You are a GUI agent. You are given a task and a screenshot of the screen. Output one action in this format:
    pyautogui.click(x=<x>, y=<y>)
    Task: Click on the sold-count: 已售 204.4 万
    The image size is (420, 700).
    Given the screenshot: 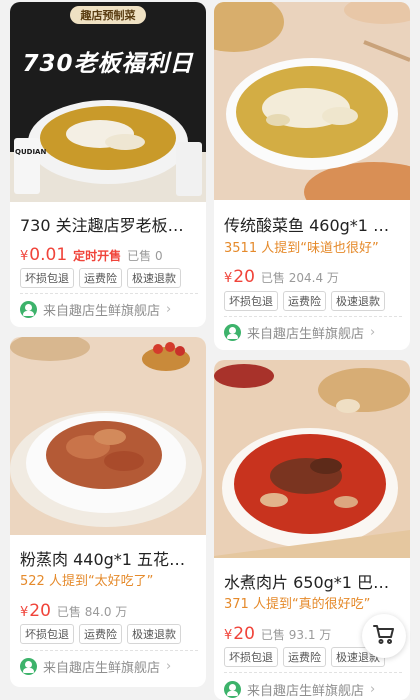 What is the action you would take?
    pyautogui.click(x=299, y=278)
    